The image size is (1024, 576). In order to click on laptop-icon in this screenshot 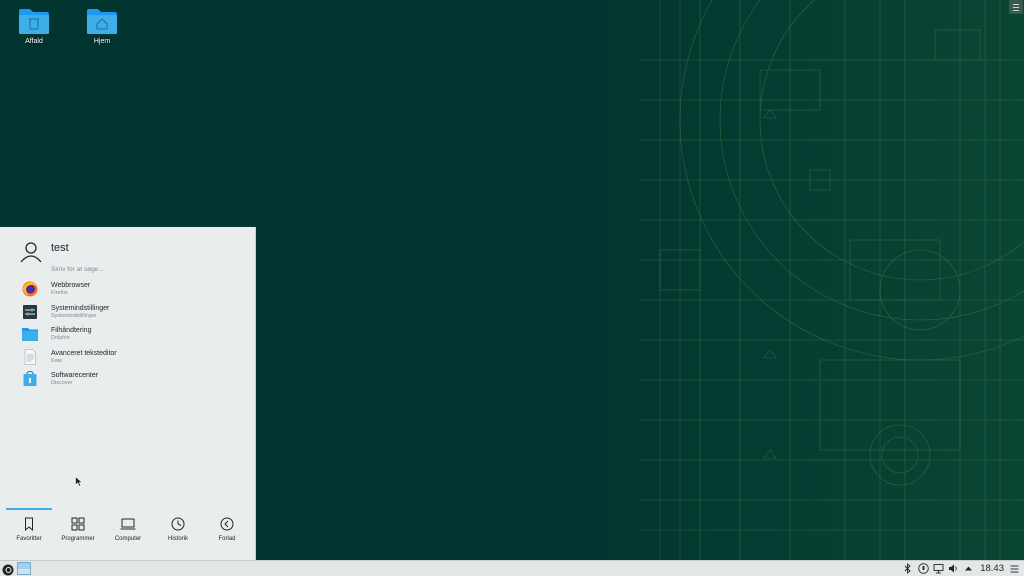, I will do `click(128, 524)`.